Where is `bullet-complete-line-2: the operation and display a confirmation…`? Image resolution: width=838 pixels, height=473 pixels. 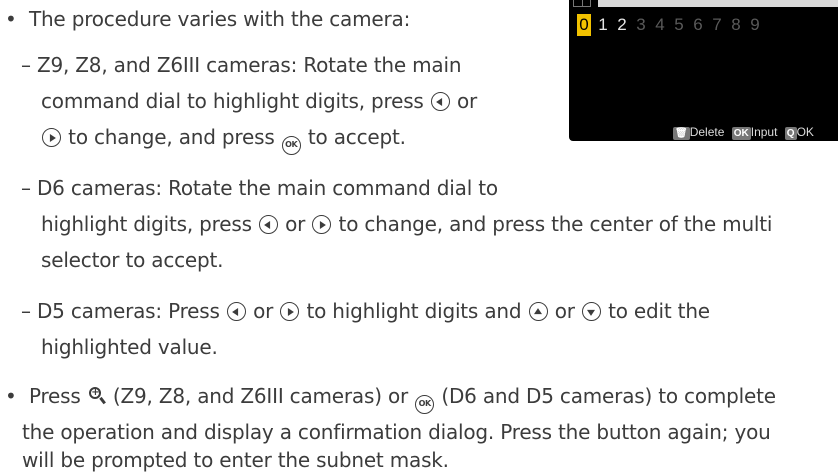 bullet-complete-line-2: the operation and display a confirmation… is located at coordinates (396, 432).